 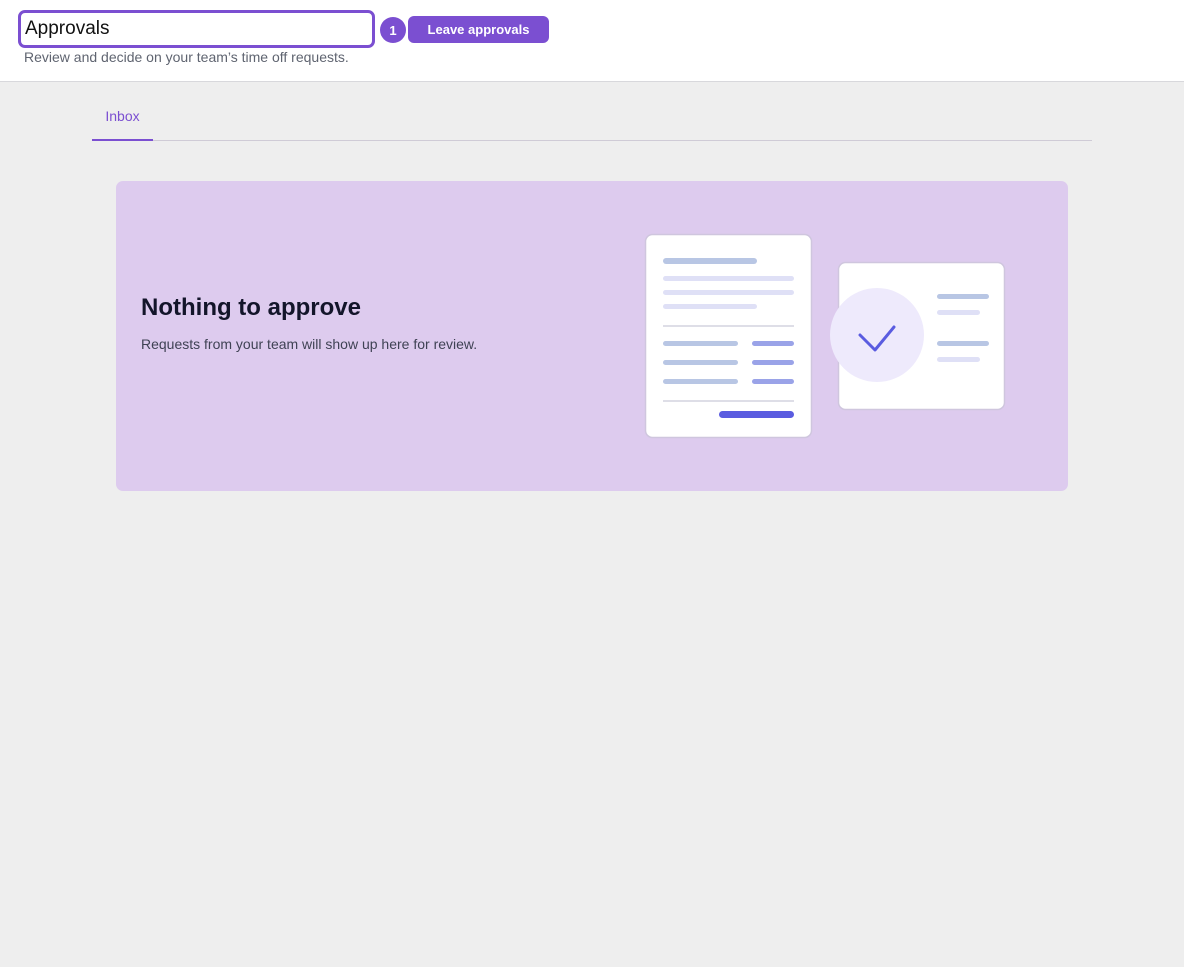 What do you see at coordinates (592, 118) in the screenshot?
I see `tab-bar: Inbox` at bounding box center [592, 118].